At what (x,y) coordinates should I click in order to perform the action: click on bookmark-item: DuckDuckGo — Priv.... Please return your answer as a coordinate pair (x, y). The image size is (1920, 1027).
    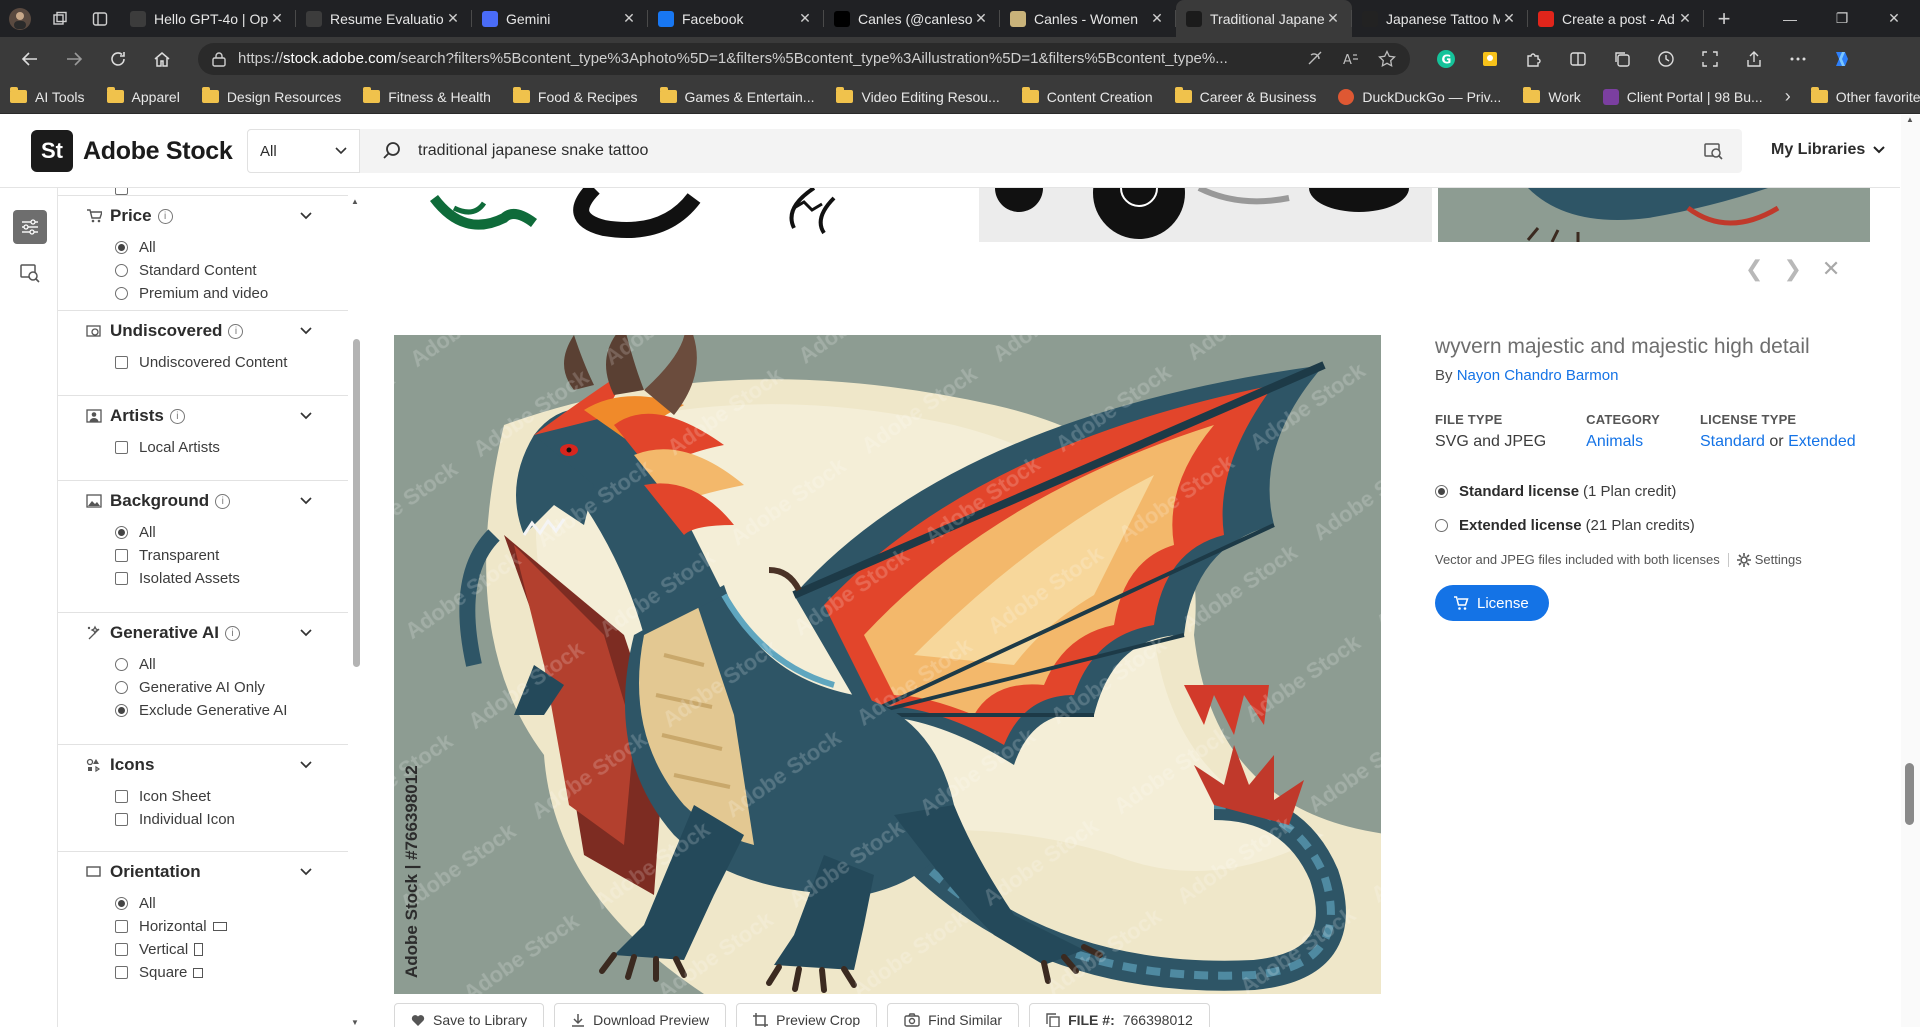
    Looking at the image, I should click on (1419, 96).